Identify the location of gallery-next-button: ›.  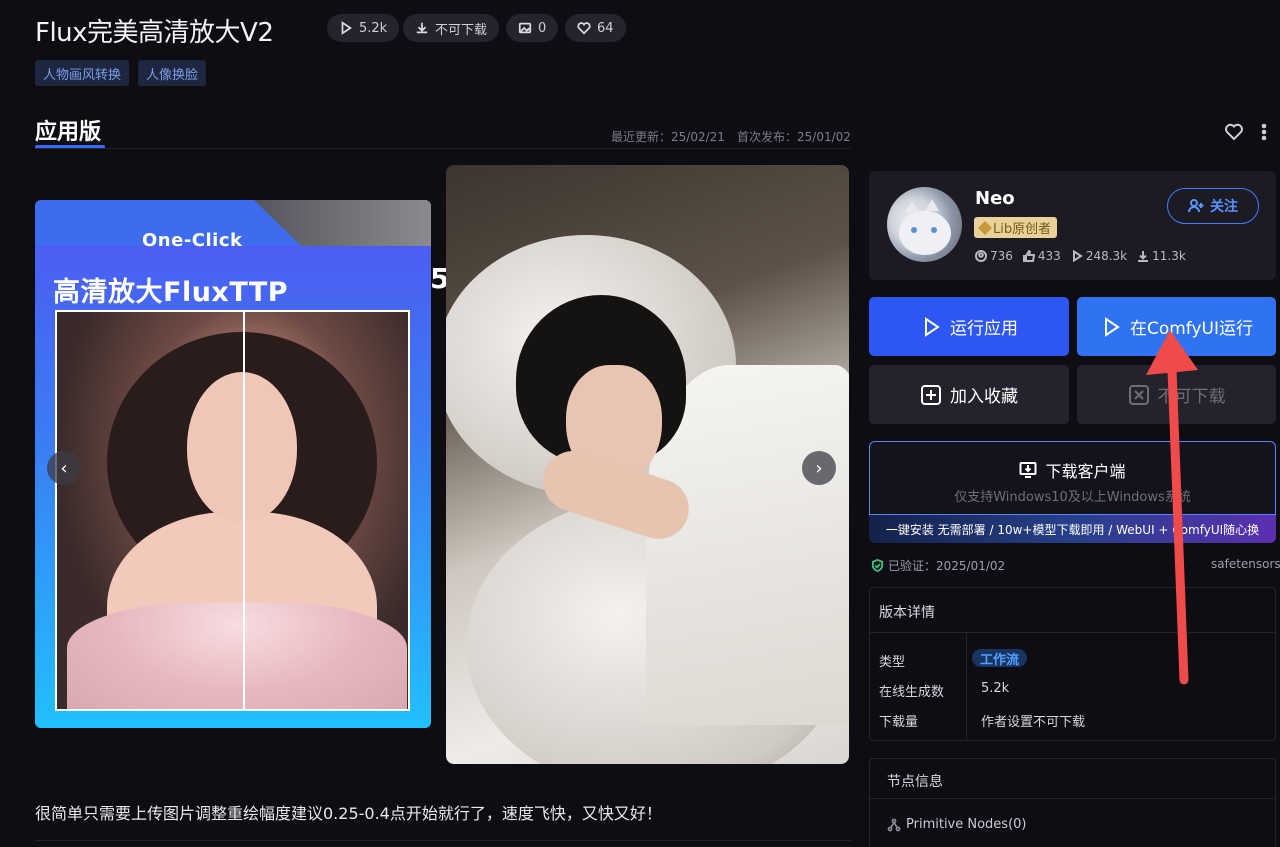
(819, 468).